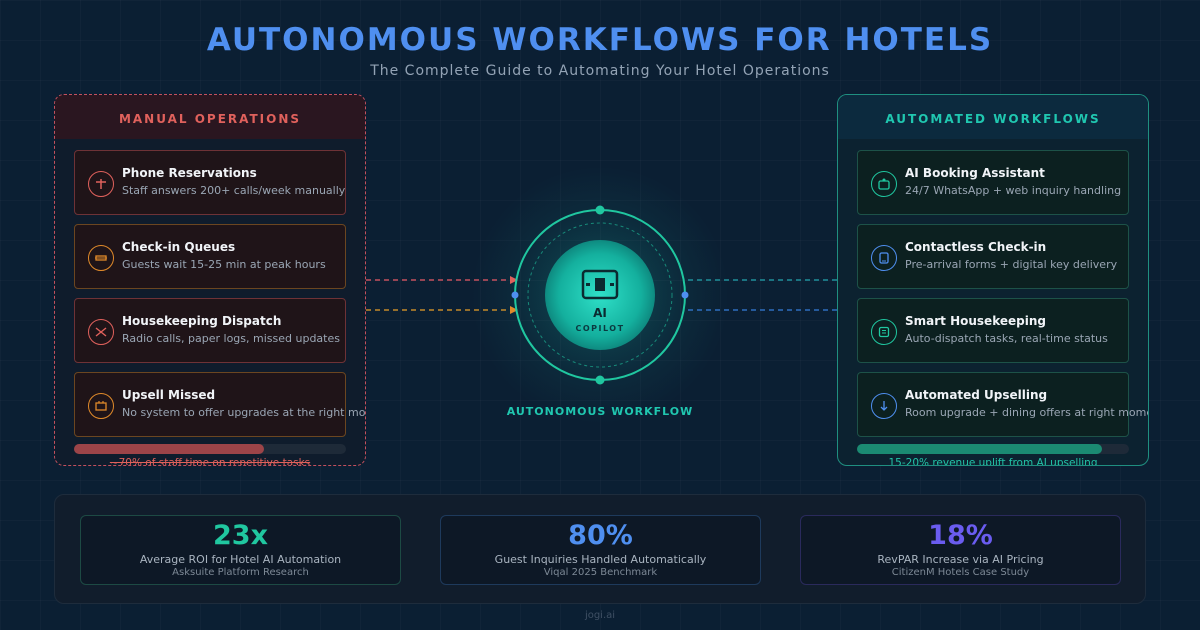  Describe the element at coordinates (240, 559) in the screenshot. I see `stat-label: Average ROI for Hotel AI Automation` at that location.